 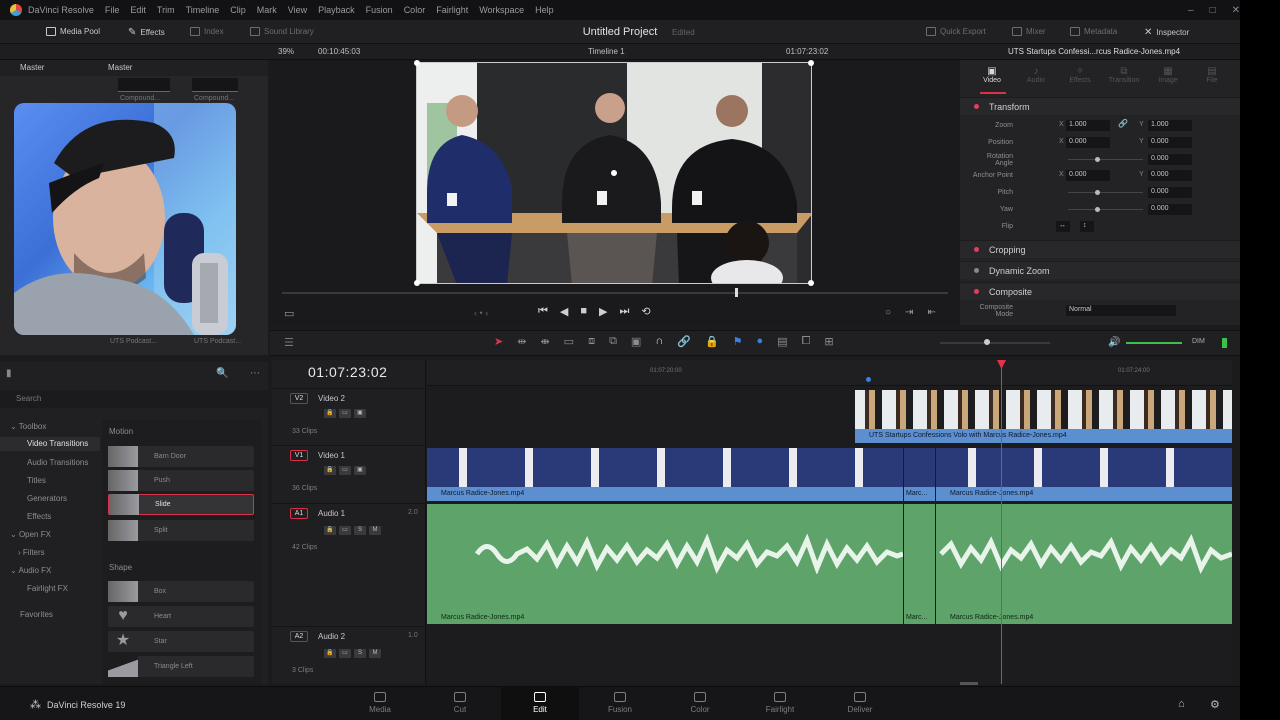 I want to click on tree-effects: Effects, so click(x=39, y=516).